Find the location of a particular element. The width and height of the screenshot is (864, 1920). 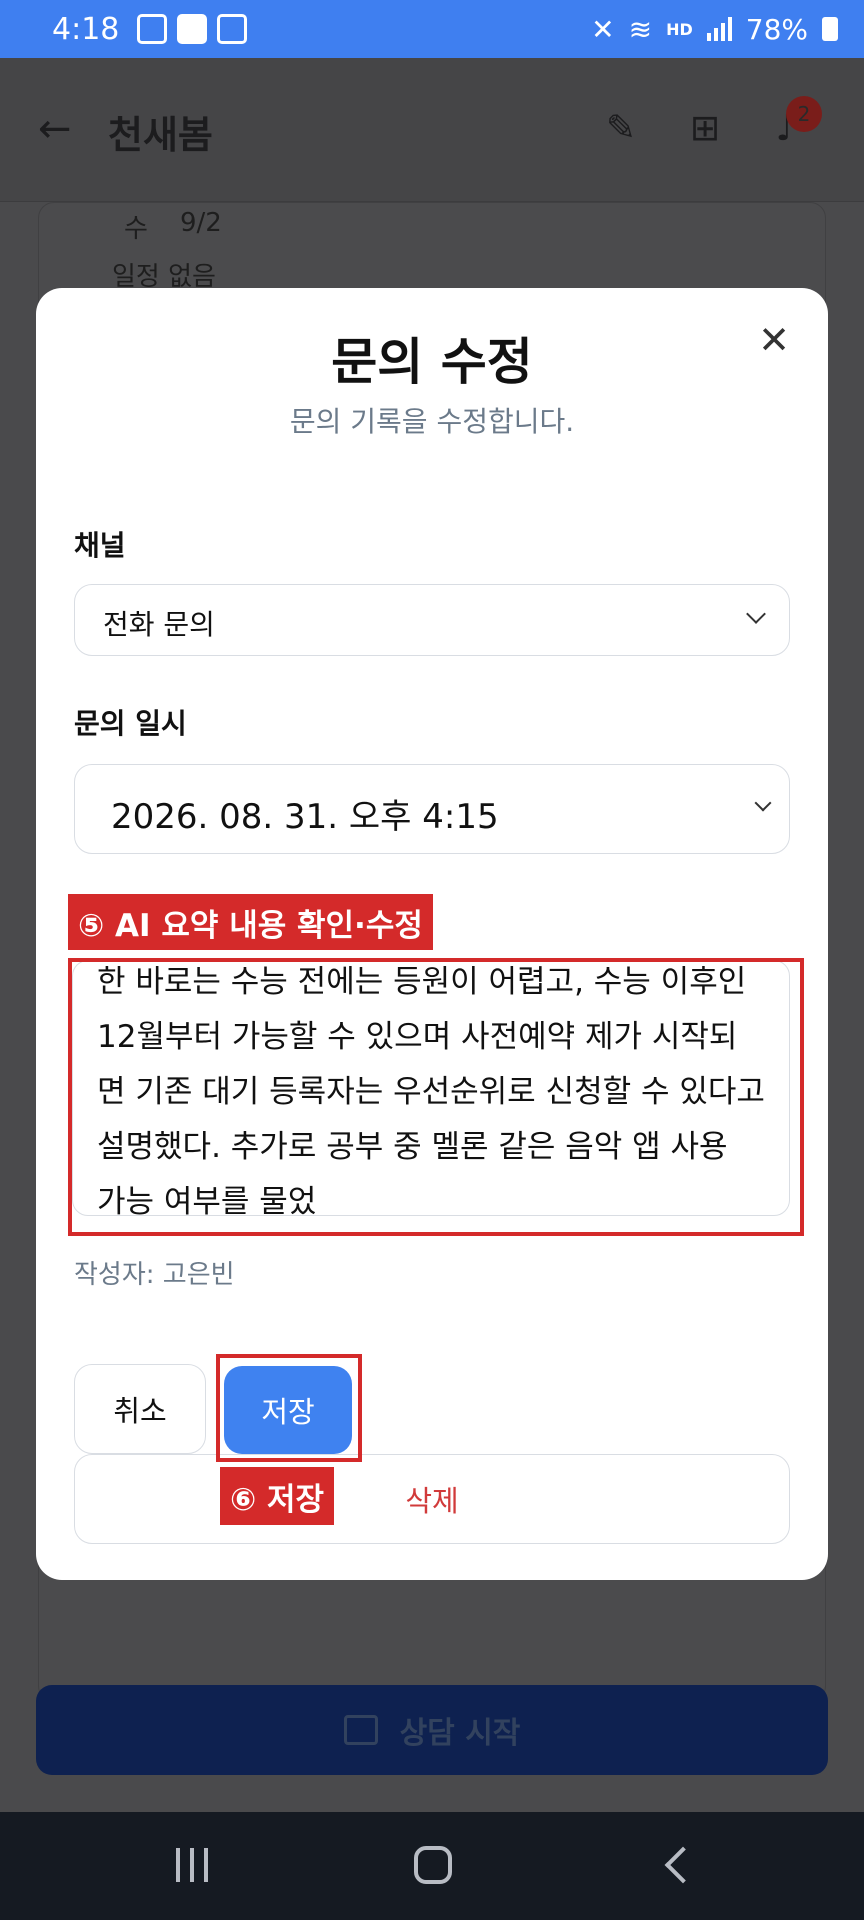

chat-icon is located at coordinates (360, 1730).